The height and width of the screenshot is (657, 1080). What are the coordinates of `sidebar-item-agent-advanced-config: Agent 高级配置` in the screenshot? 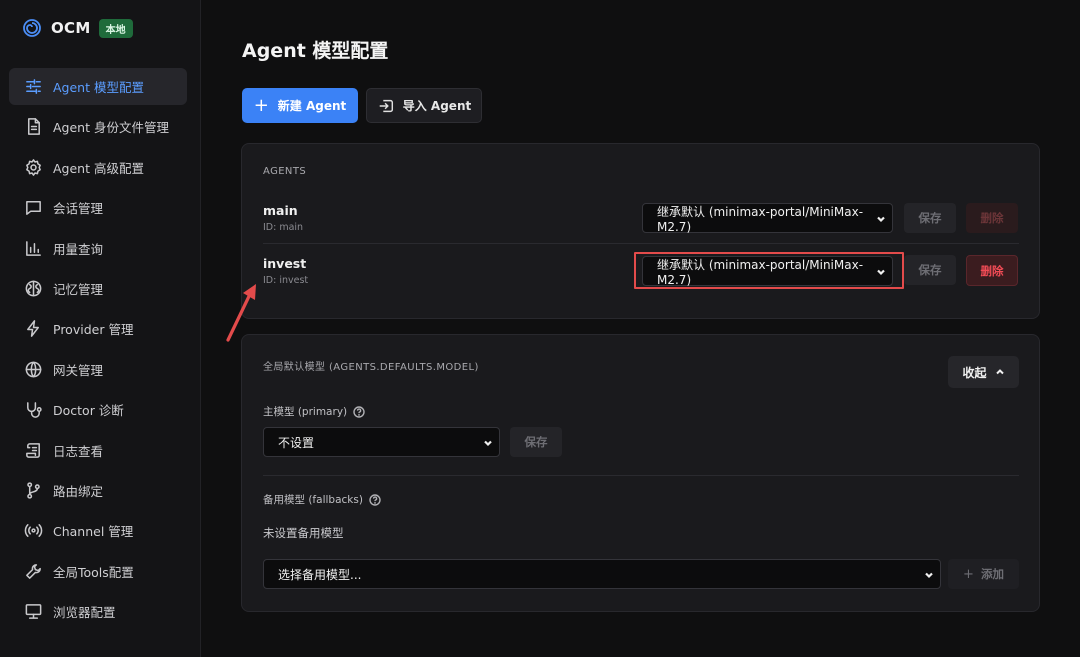 It's located at (98, 167).